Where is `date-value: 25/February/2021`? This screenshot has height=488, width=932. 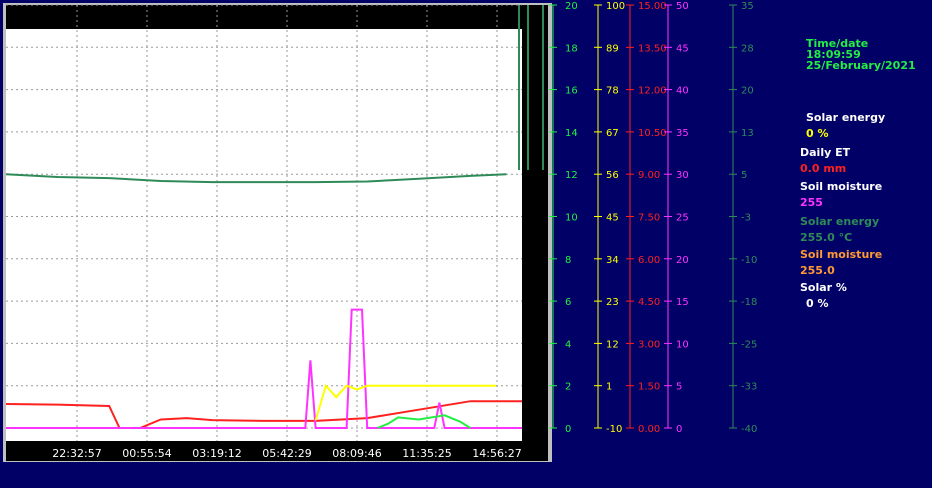 date-value: 25/February/2021 is located at coordinates (861, 65).